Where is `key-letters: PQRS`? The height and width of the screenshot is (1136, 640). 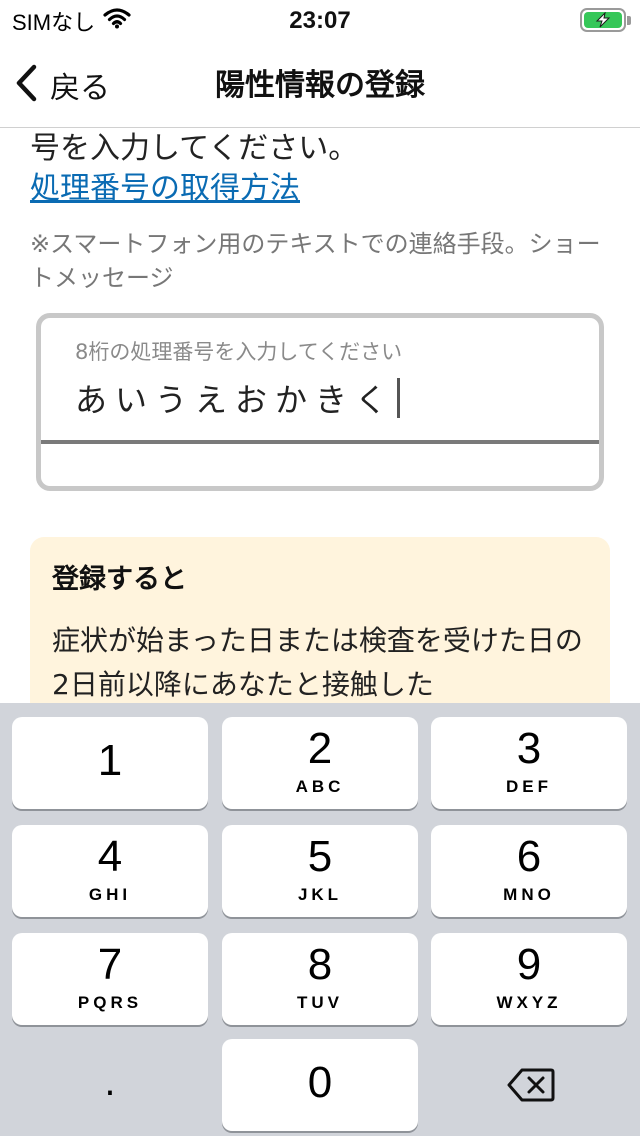 key-letters: PQRS is located at coordinates (110, 1002).